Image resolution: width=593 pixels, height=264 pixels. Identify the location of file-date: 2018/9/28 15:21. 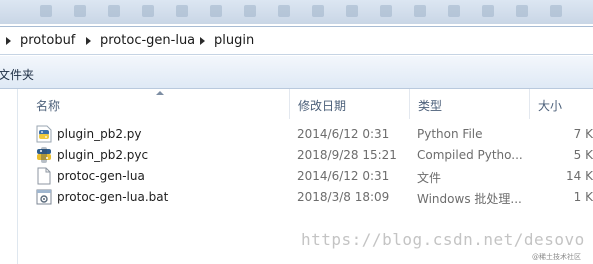
(347, 155).